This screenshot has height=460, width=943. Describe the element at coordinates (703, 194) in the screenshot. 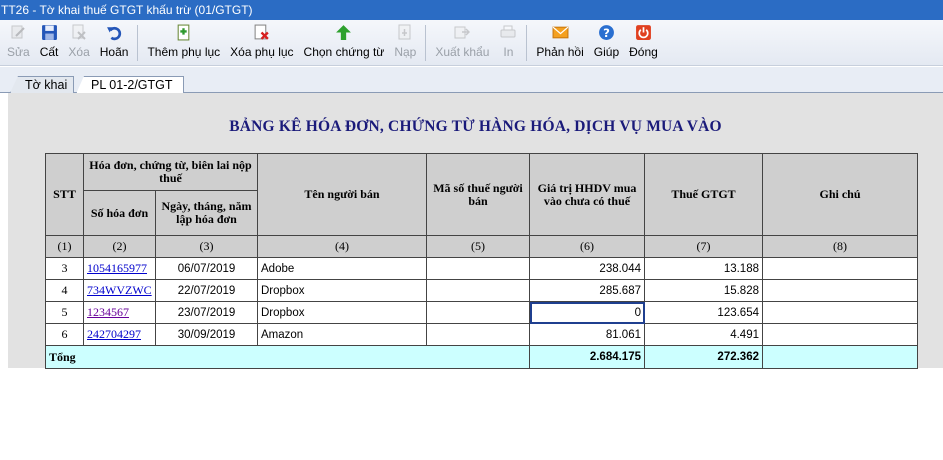

I see `header-vat: Thuế GTGT` at that location.